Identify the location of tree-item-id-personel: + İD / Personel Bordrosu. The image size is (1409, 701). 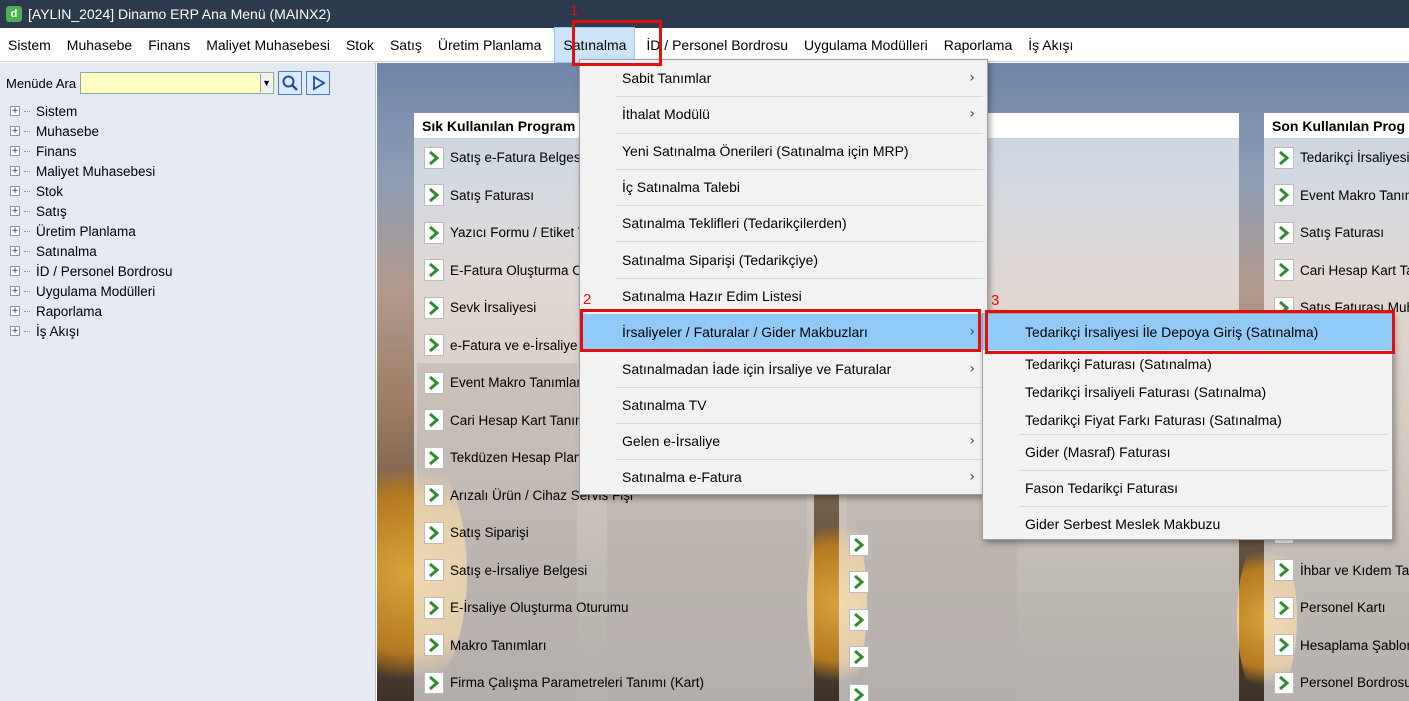
(91, 271).